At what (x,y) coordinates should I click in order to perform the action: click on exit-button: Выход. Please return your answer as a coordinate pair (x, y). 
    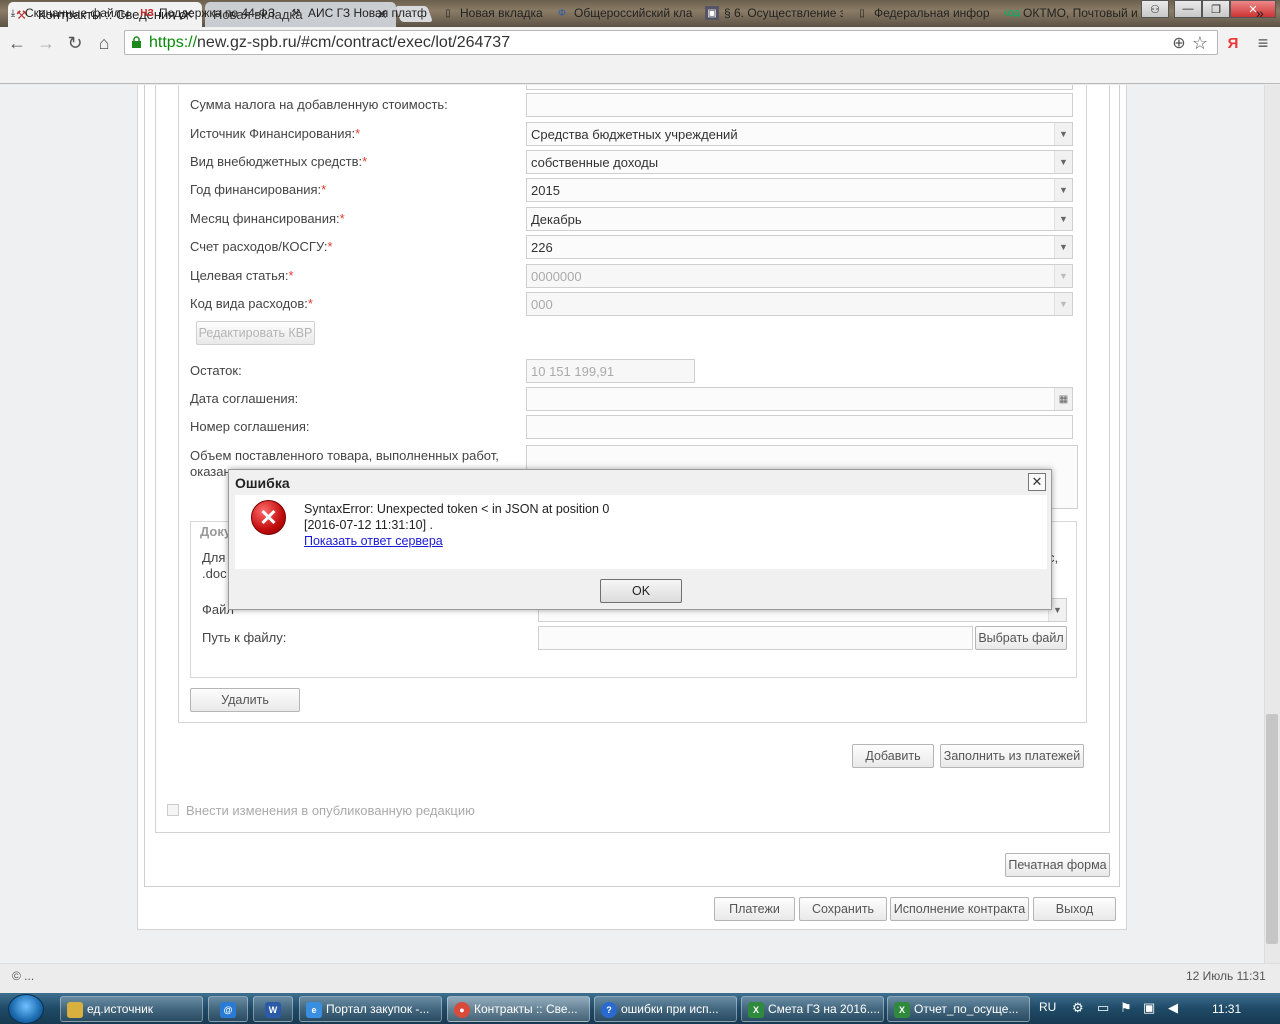
    Looking at the image, I should click on (1074, 909).